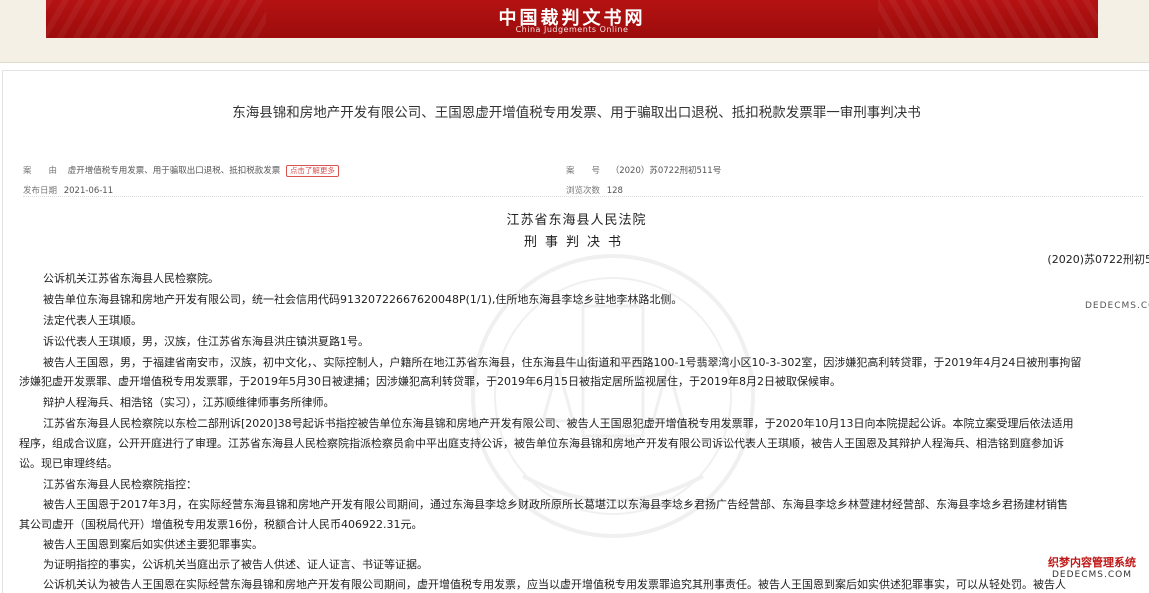 Image resolution: width=1149 pixels, height=593 pixels. Describe the element at coordinates (40, 171) in the screenshot. I see `meta-cause-label: 案 由` at that location.